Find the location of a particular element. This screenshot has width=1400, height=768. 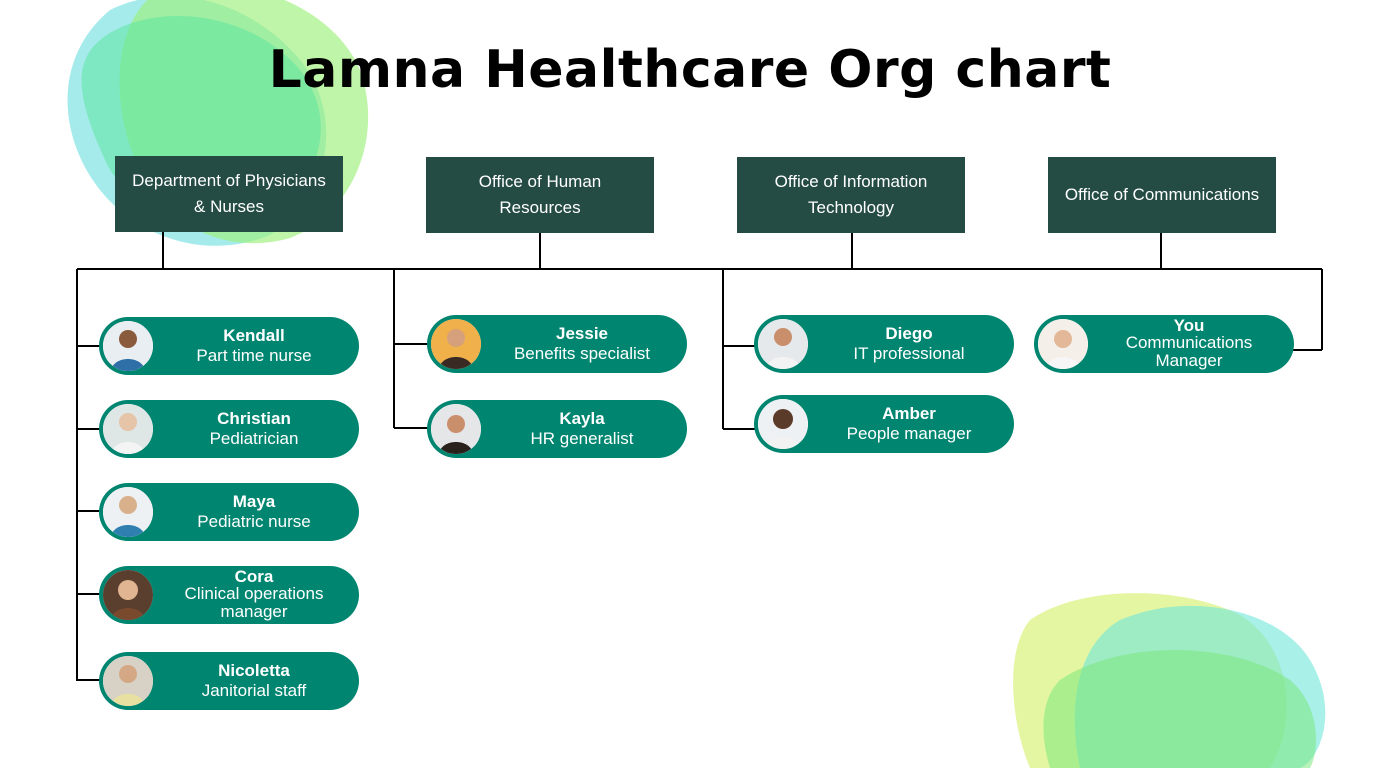

member-name: Christian is located at coordinates (254, 418).